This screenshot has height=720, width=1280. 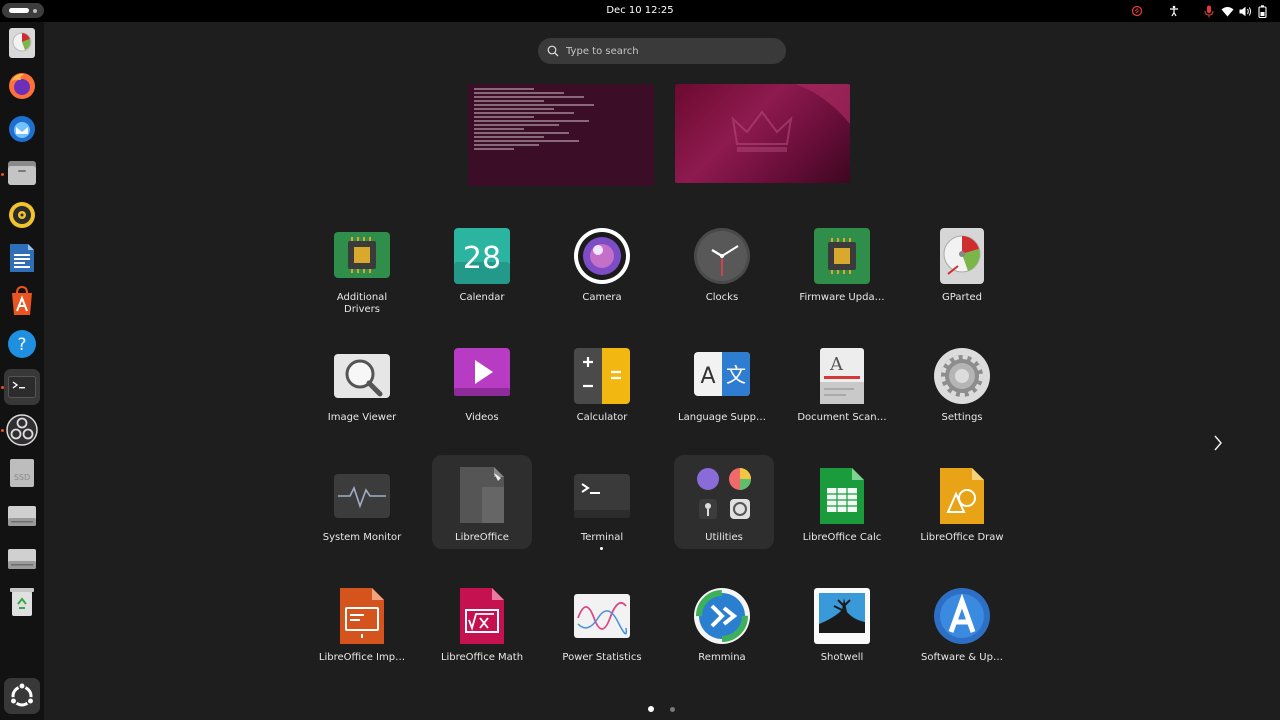 I want to click on calculator-icon, so click(x=602, y=376).